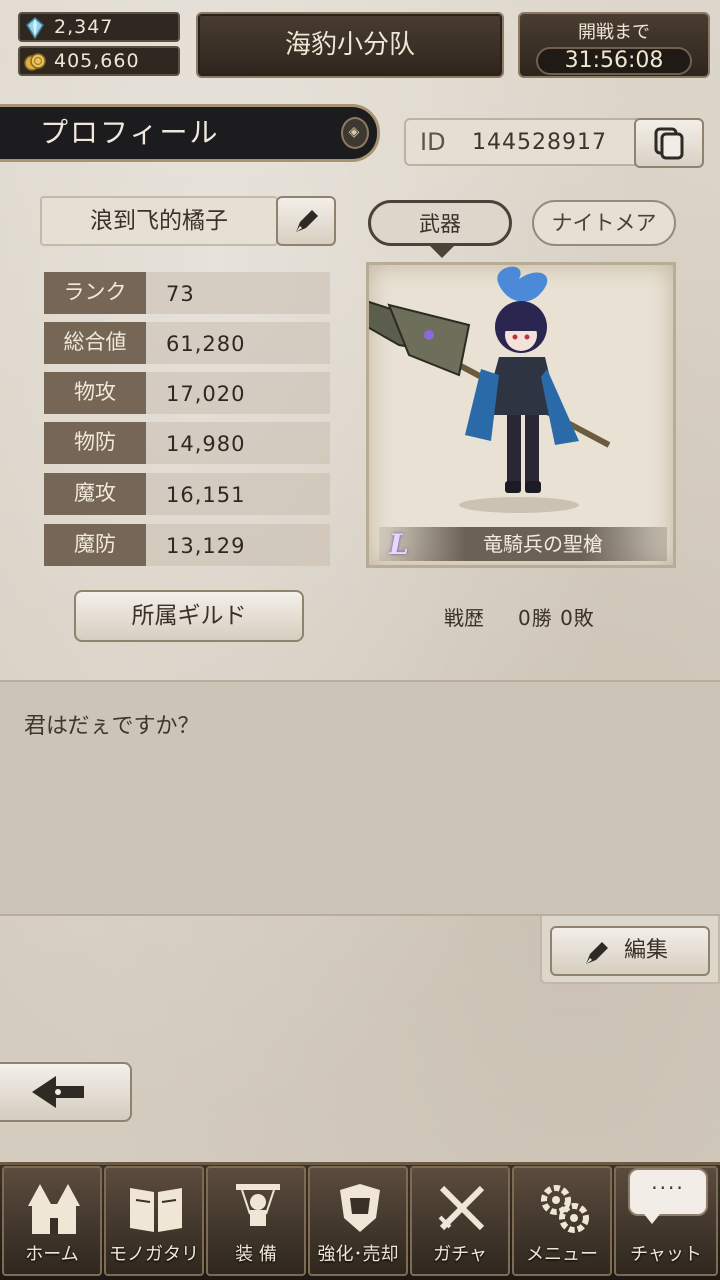 This screenshot has height=1280, width=720. I want to click on stat-row-mag-atk: 魔攻 16,151, so click(187, 494).